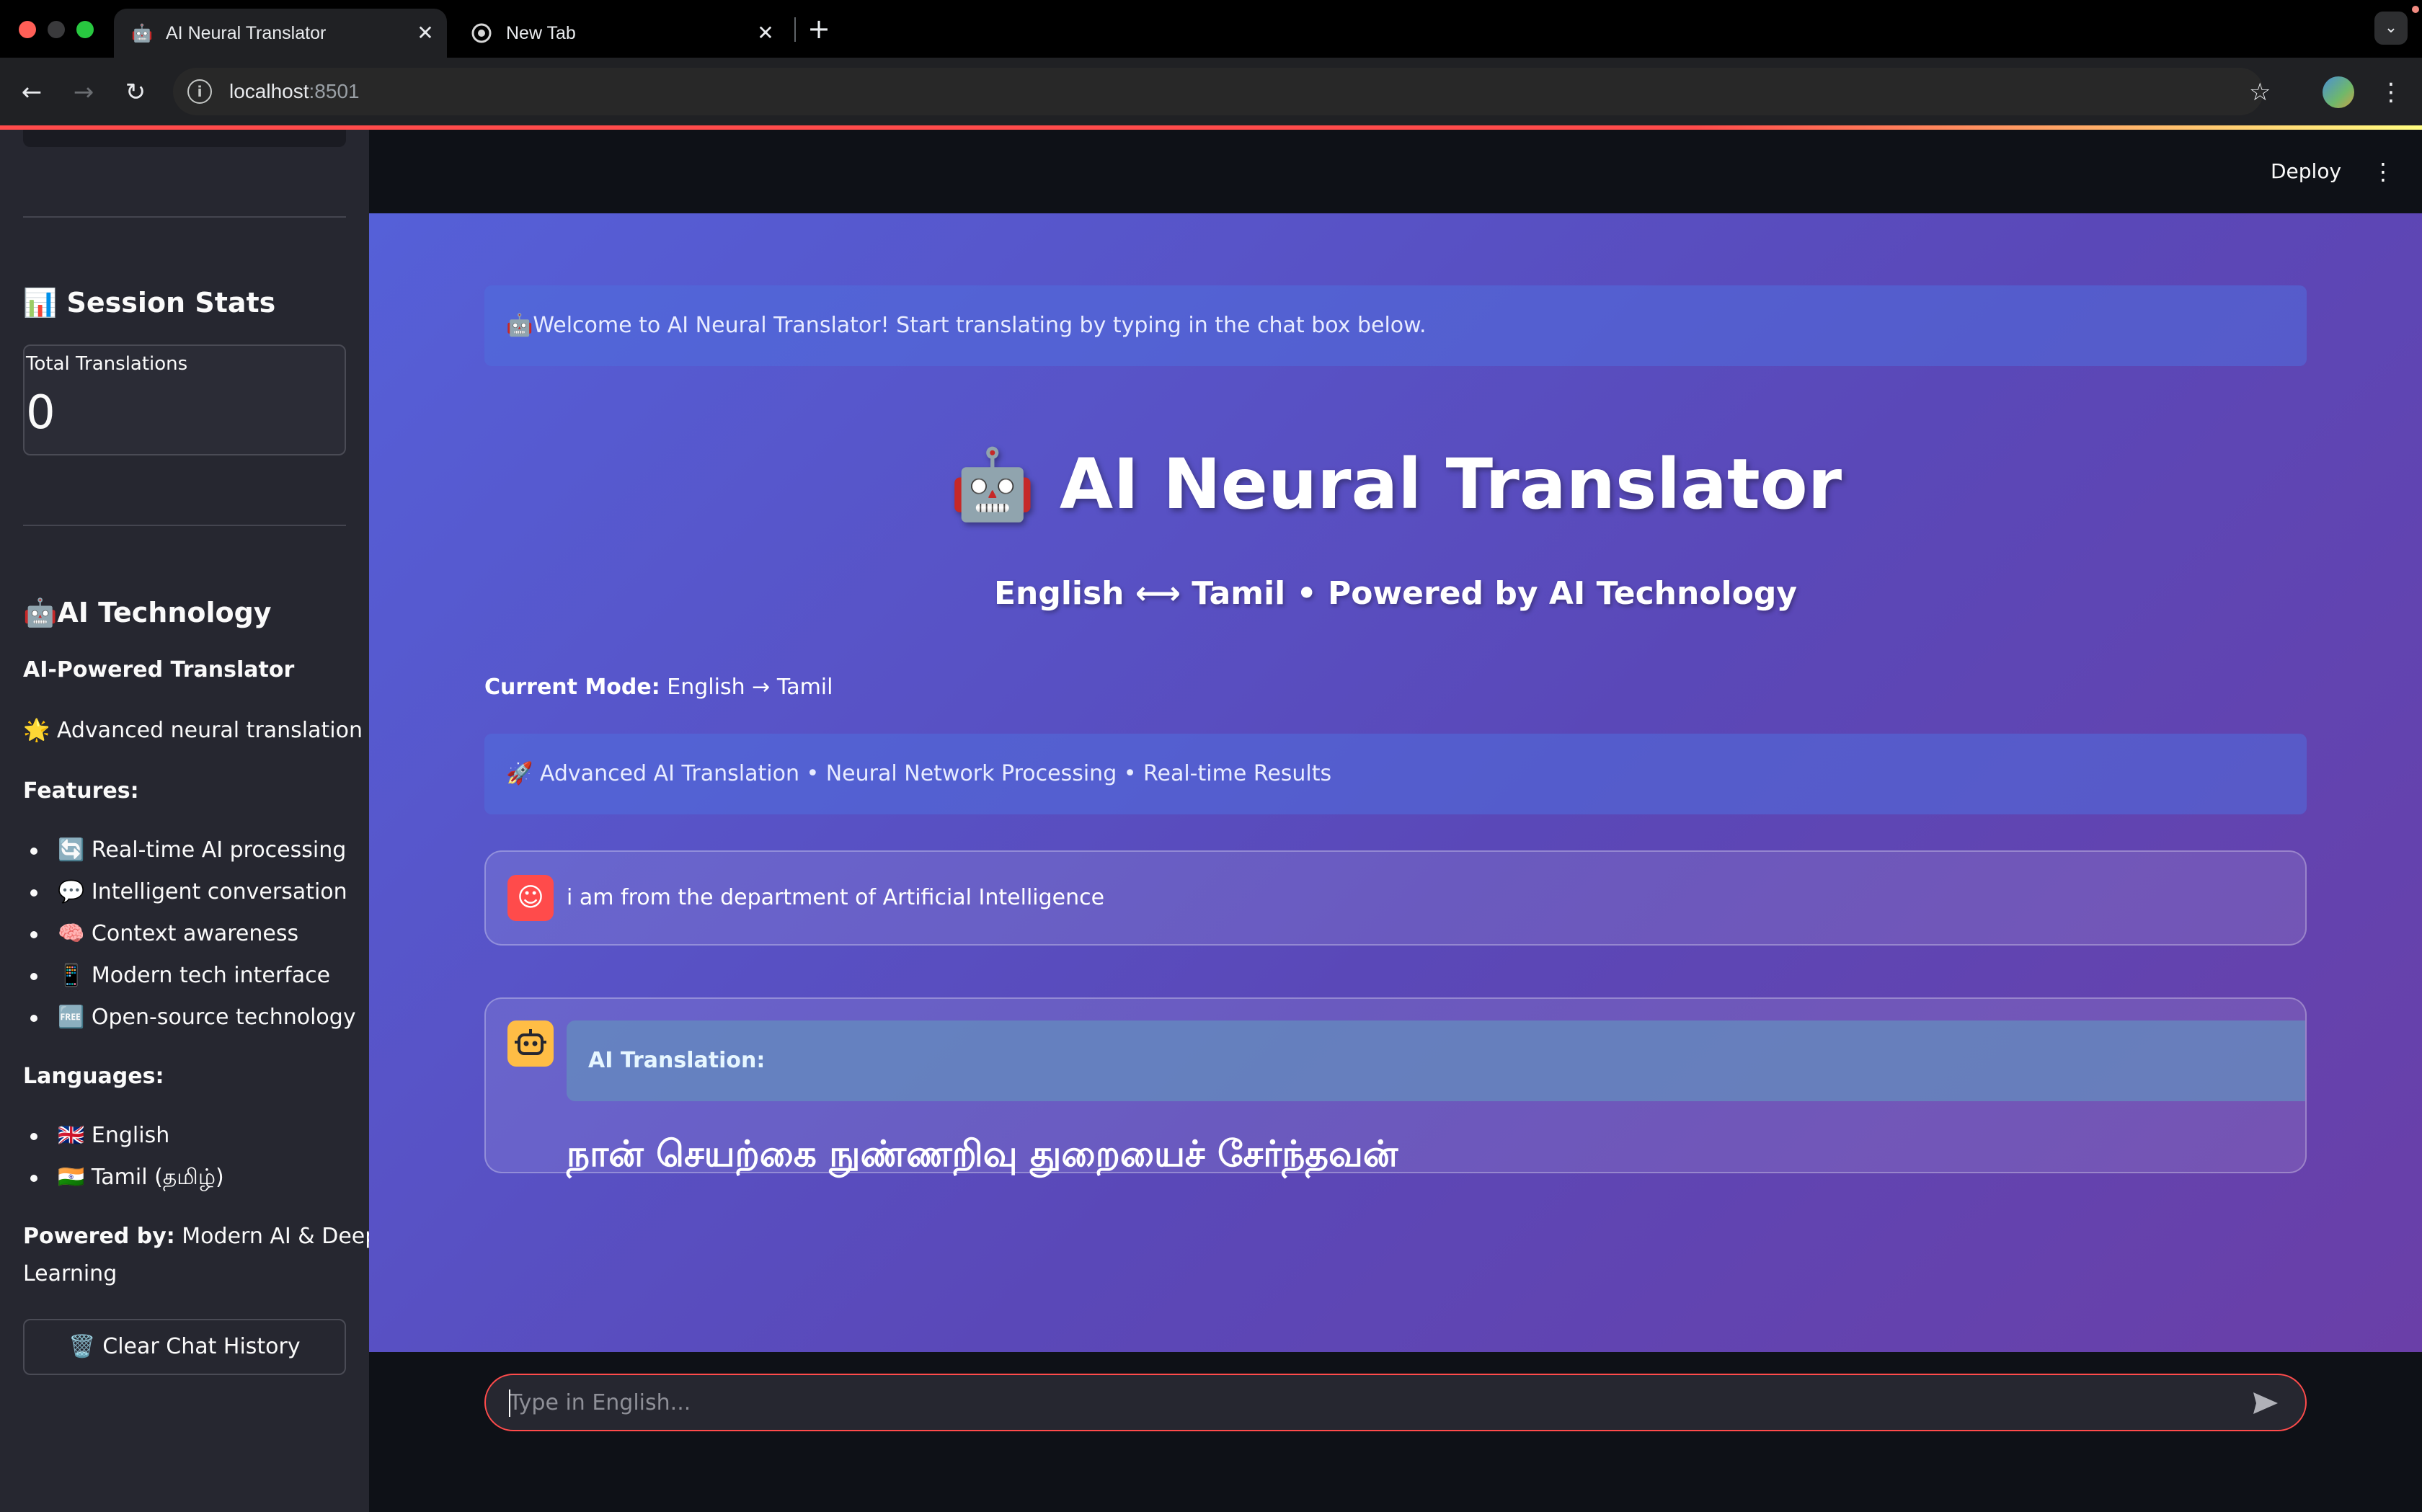  Describe the element at coordinates (199, 92) in the screenshot. I see `site-info-icon: i` at that location.